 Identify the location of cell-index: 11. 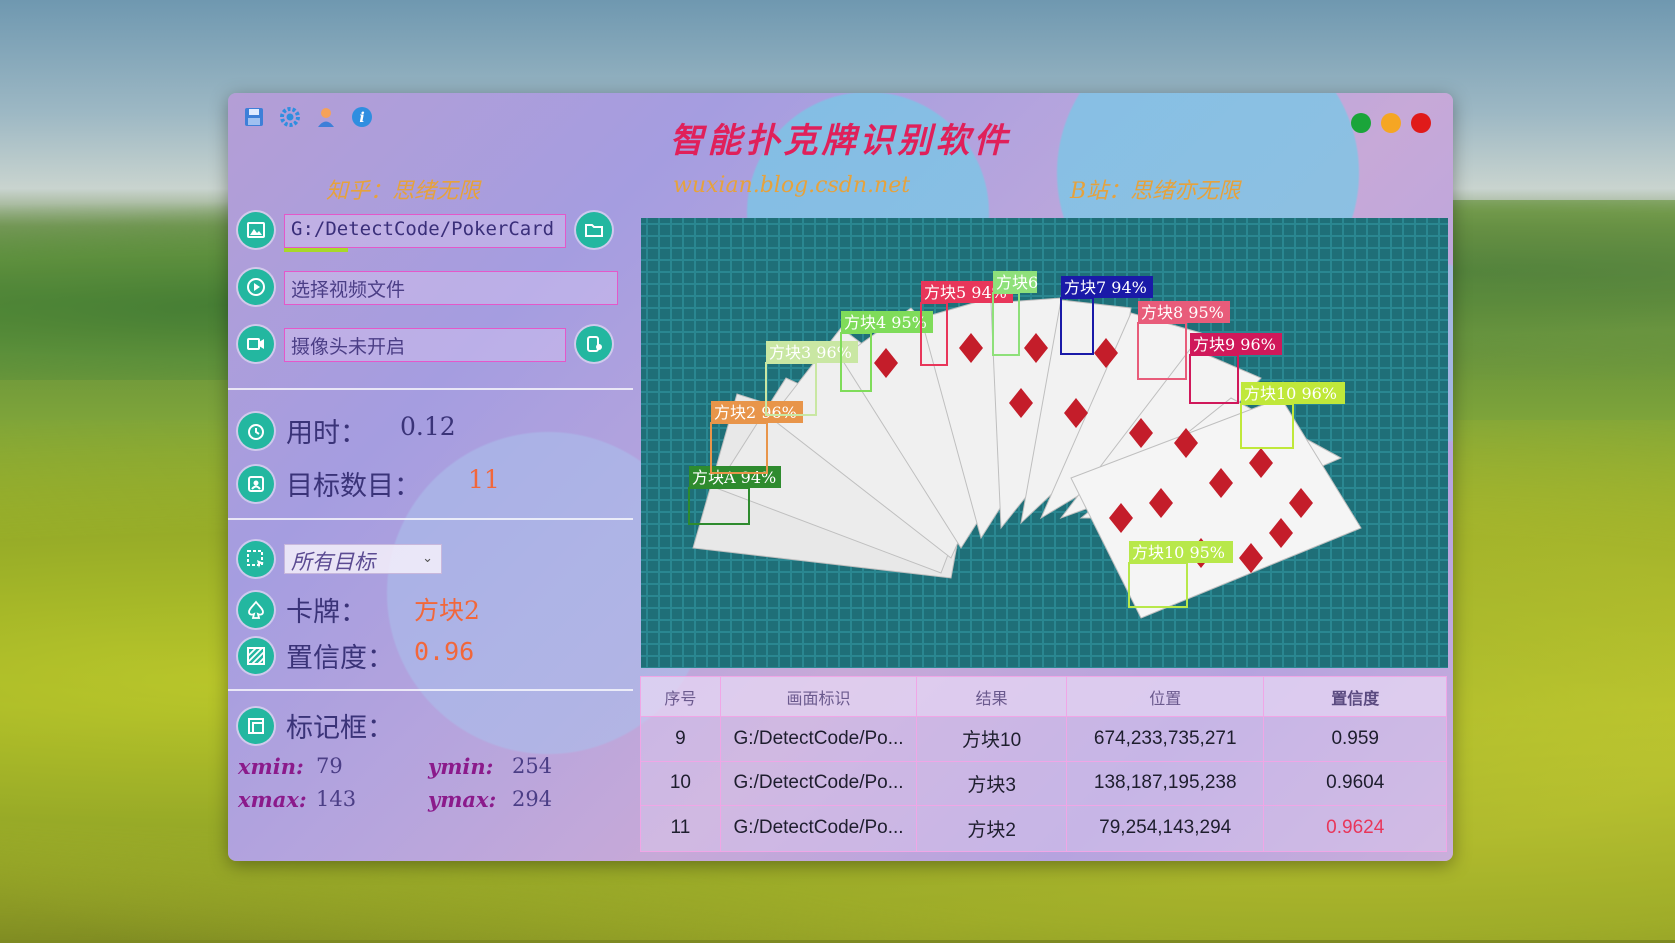
(681, 828).